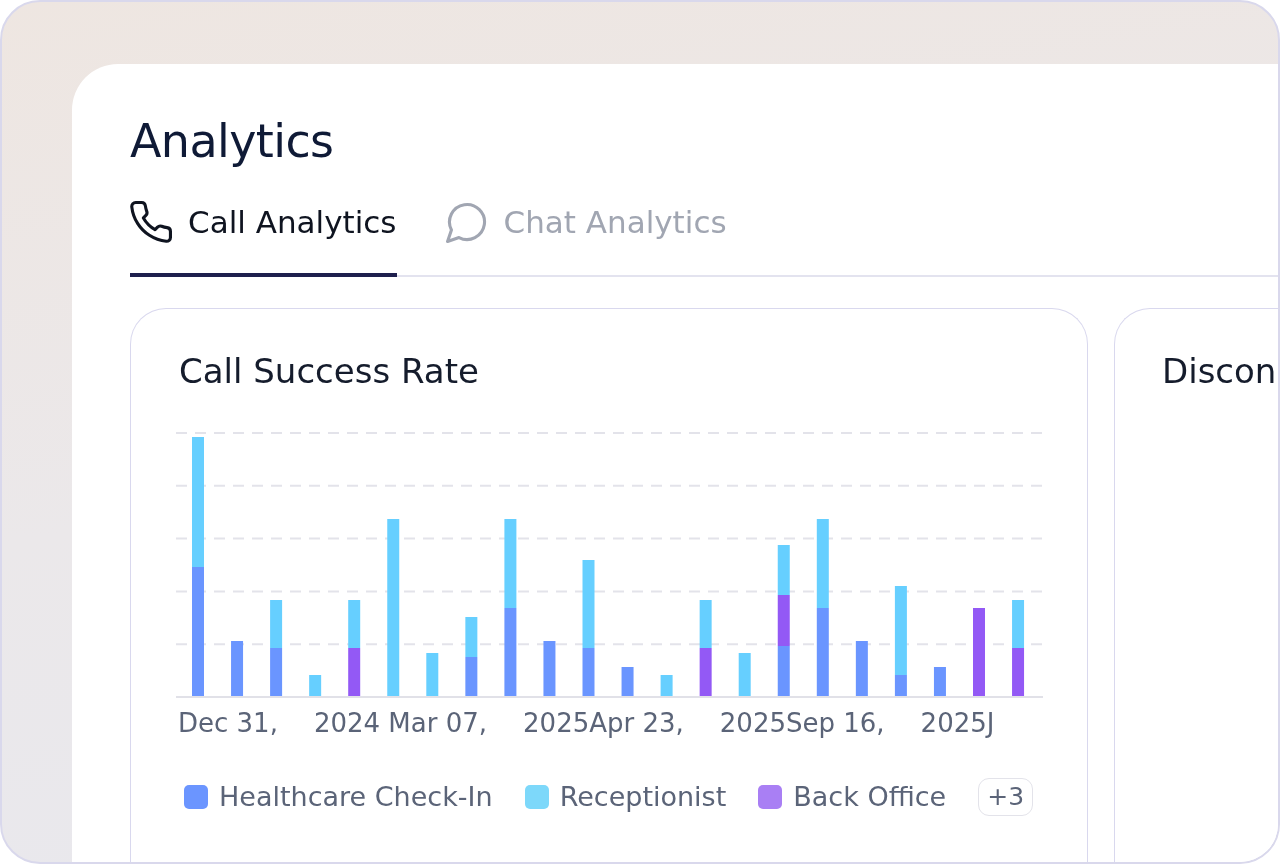  What do you see at coordinates (1219, 371) in the screenshot?
I see `card-title: Discon` at bounding box center [1219, 371].